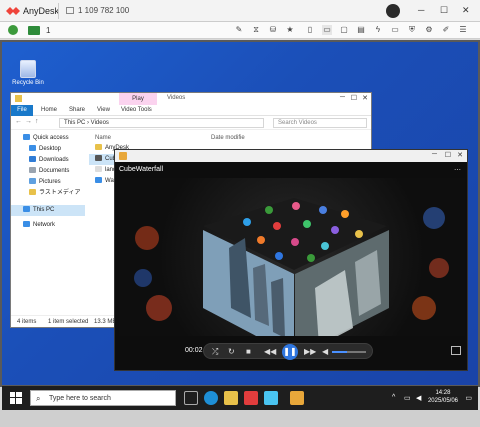  Describe the element at coordinates (460, 155) in the screenshot. I see `player-close-icon: ✕` at that location.